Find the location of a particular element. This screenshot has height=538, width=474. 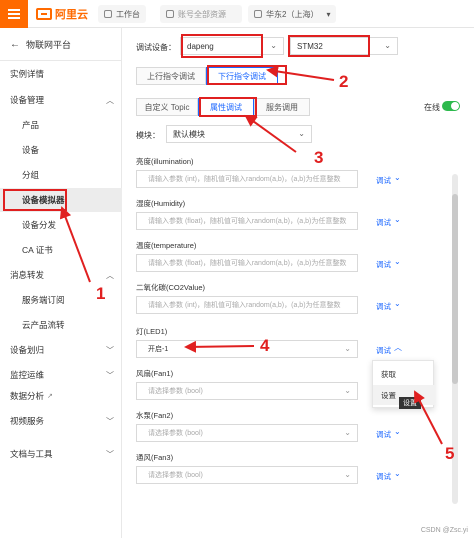

dropdown-item-label: 获取 is located at coordinates (388, 374).